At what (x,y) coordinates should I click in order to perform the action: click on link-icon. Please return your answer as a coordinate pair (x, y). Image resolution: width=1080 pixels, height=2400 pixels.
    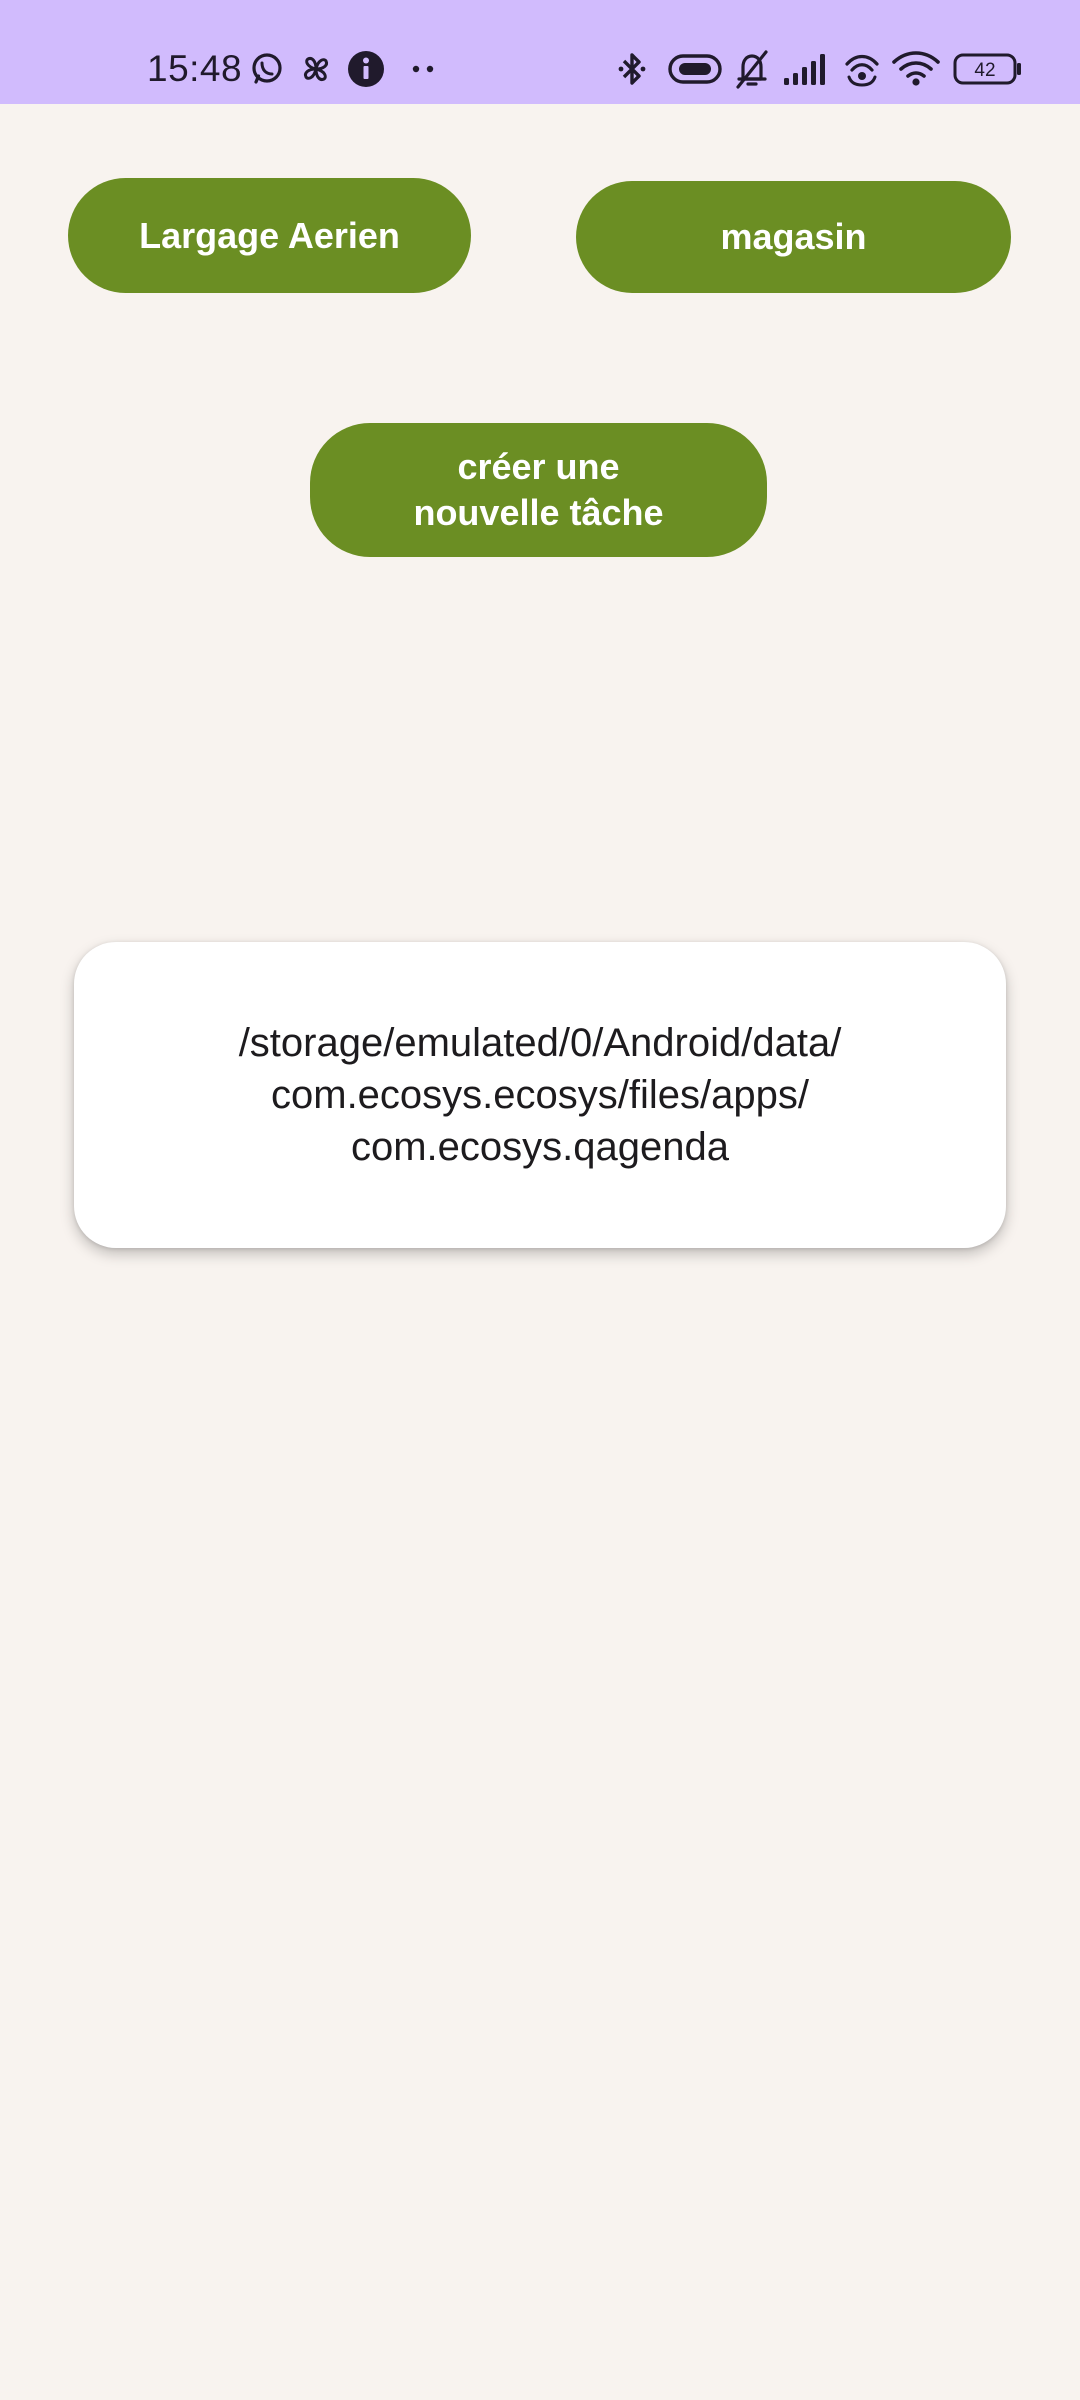
    Looking at the image, I should click on (695, 69).